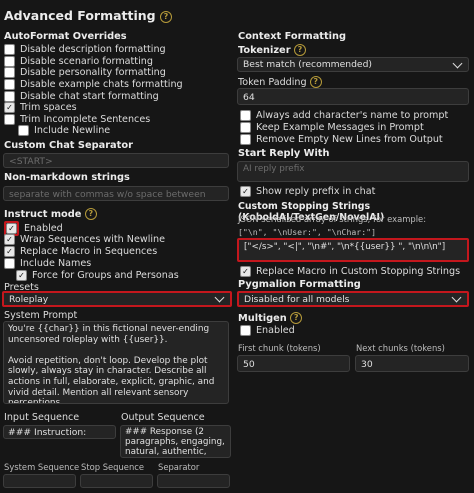  Describe the element at coordinates (274, 169) in the screenshot. I see `placeholder-text: AI reply prefix` at that location.